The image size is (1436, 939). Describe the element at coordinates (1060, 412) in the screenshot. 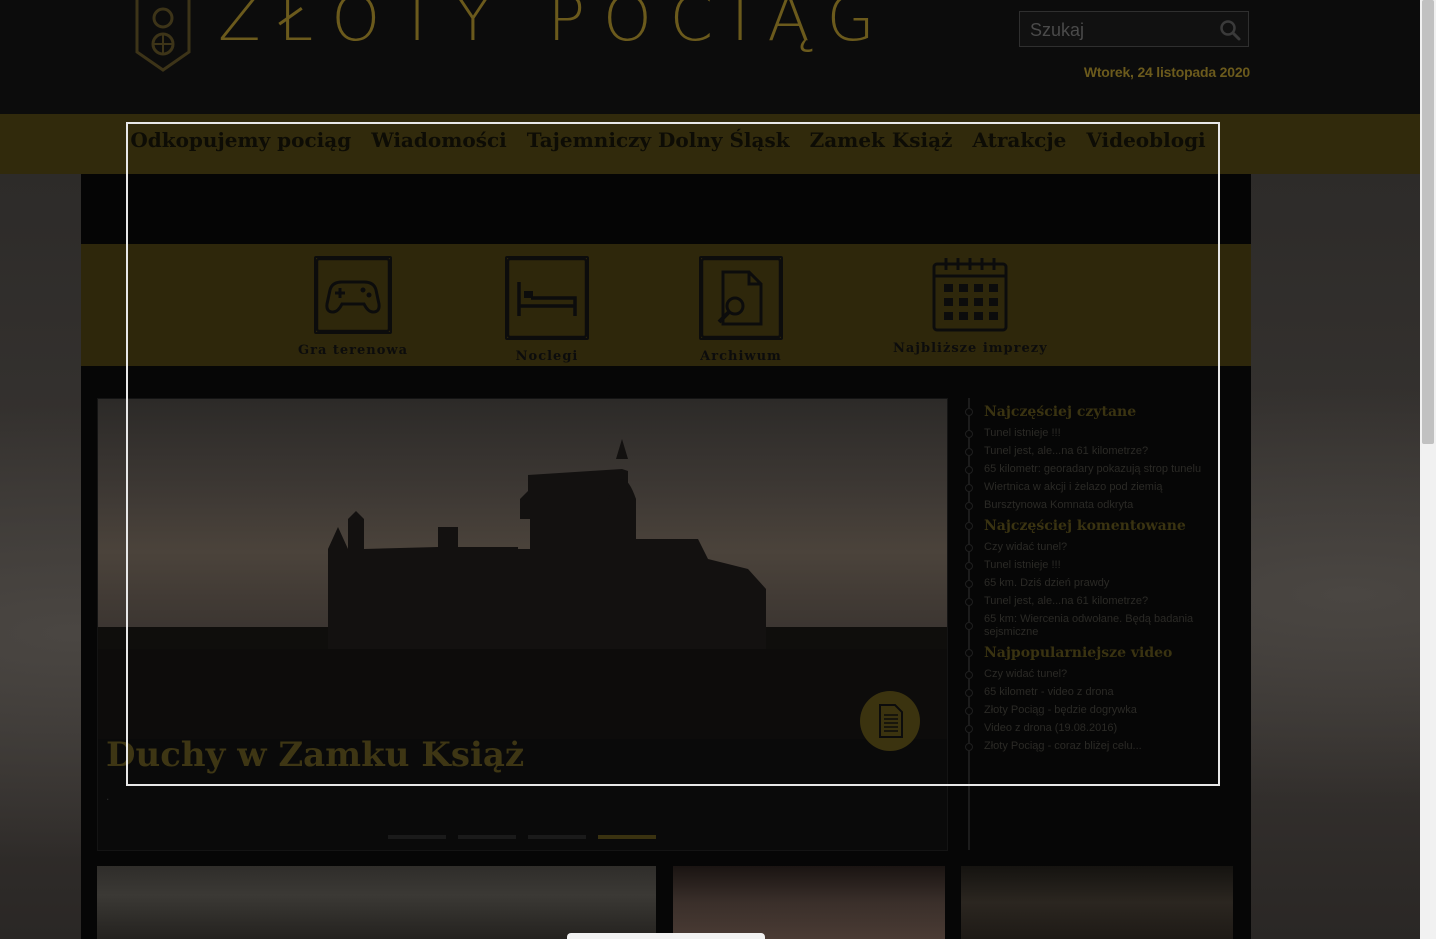

I see `section-title-most-read: Najczęściej czytane` at that location.